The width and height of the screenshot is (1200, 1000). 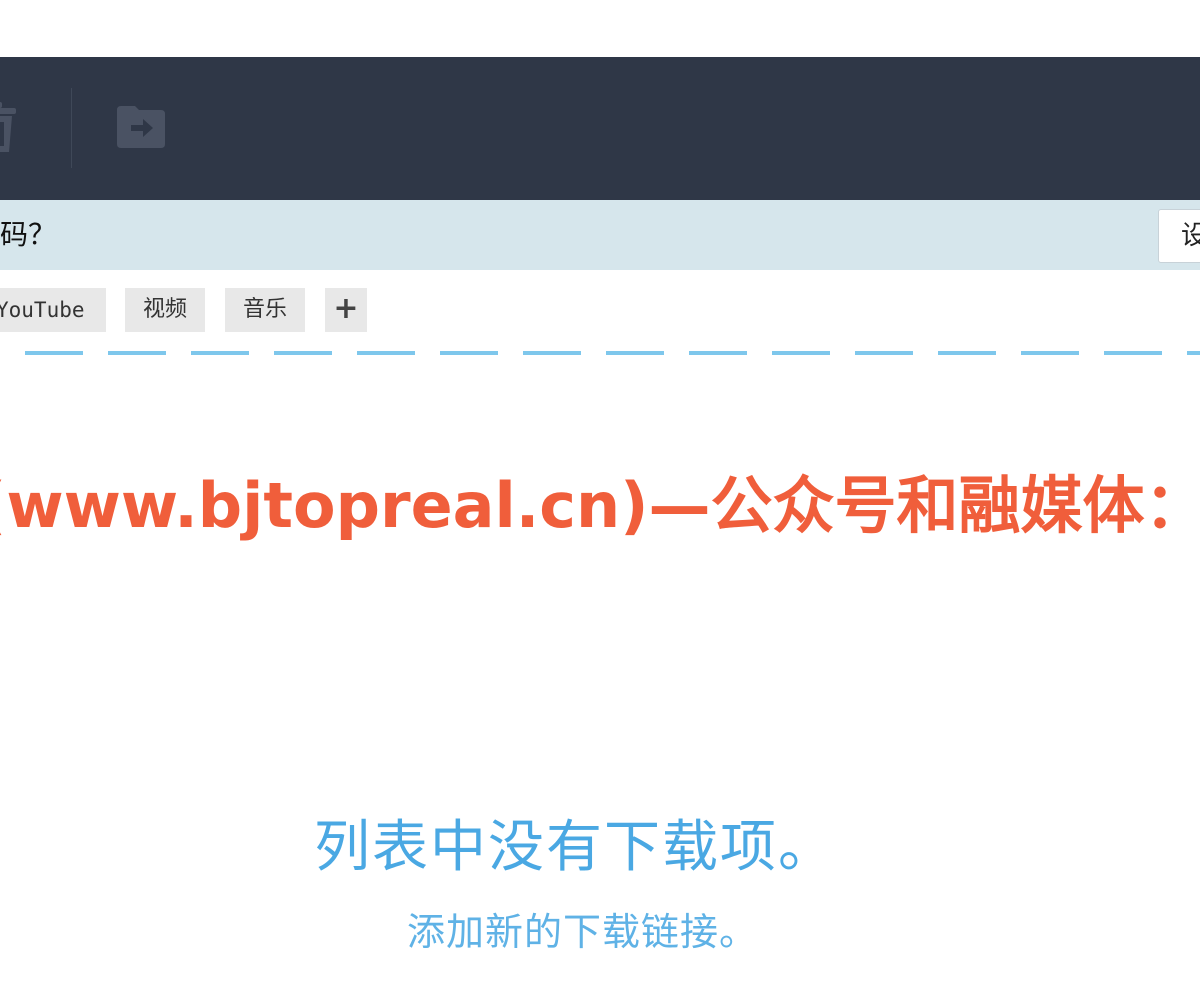 I want to click on add-category-button: +, so click(x=346, y=310).